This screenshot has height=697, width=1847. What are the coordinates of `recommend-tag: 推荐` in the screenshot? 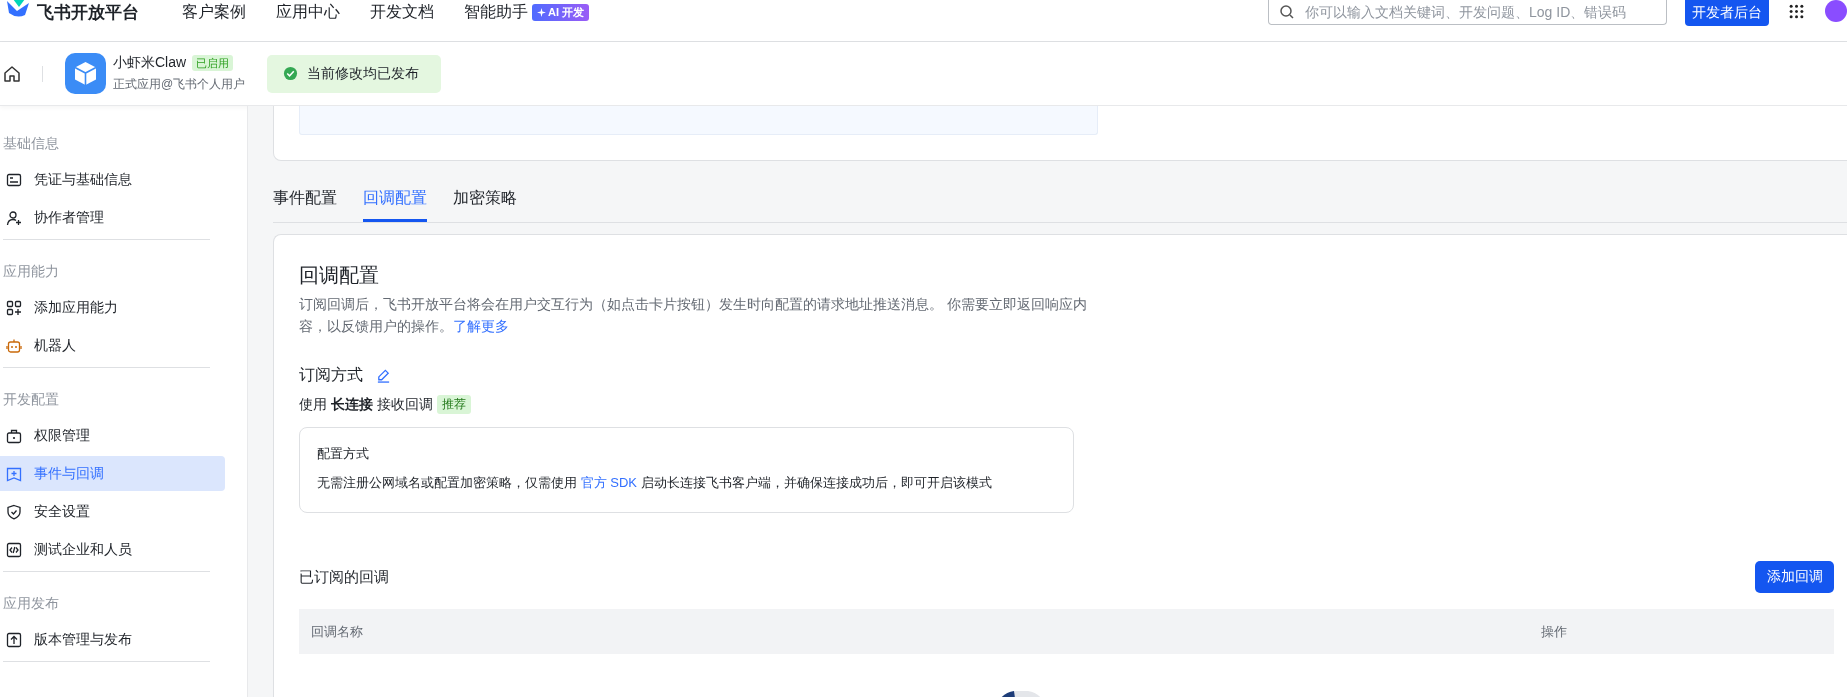 It's located at (453, 404).